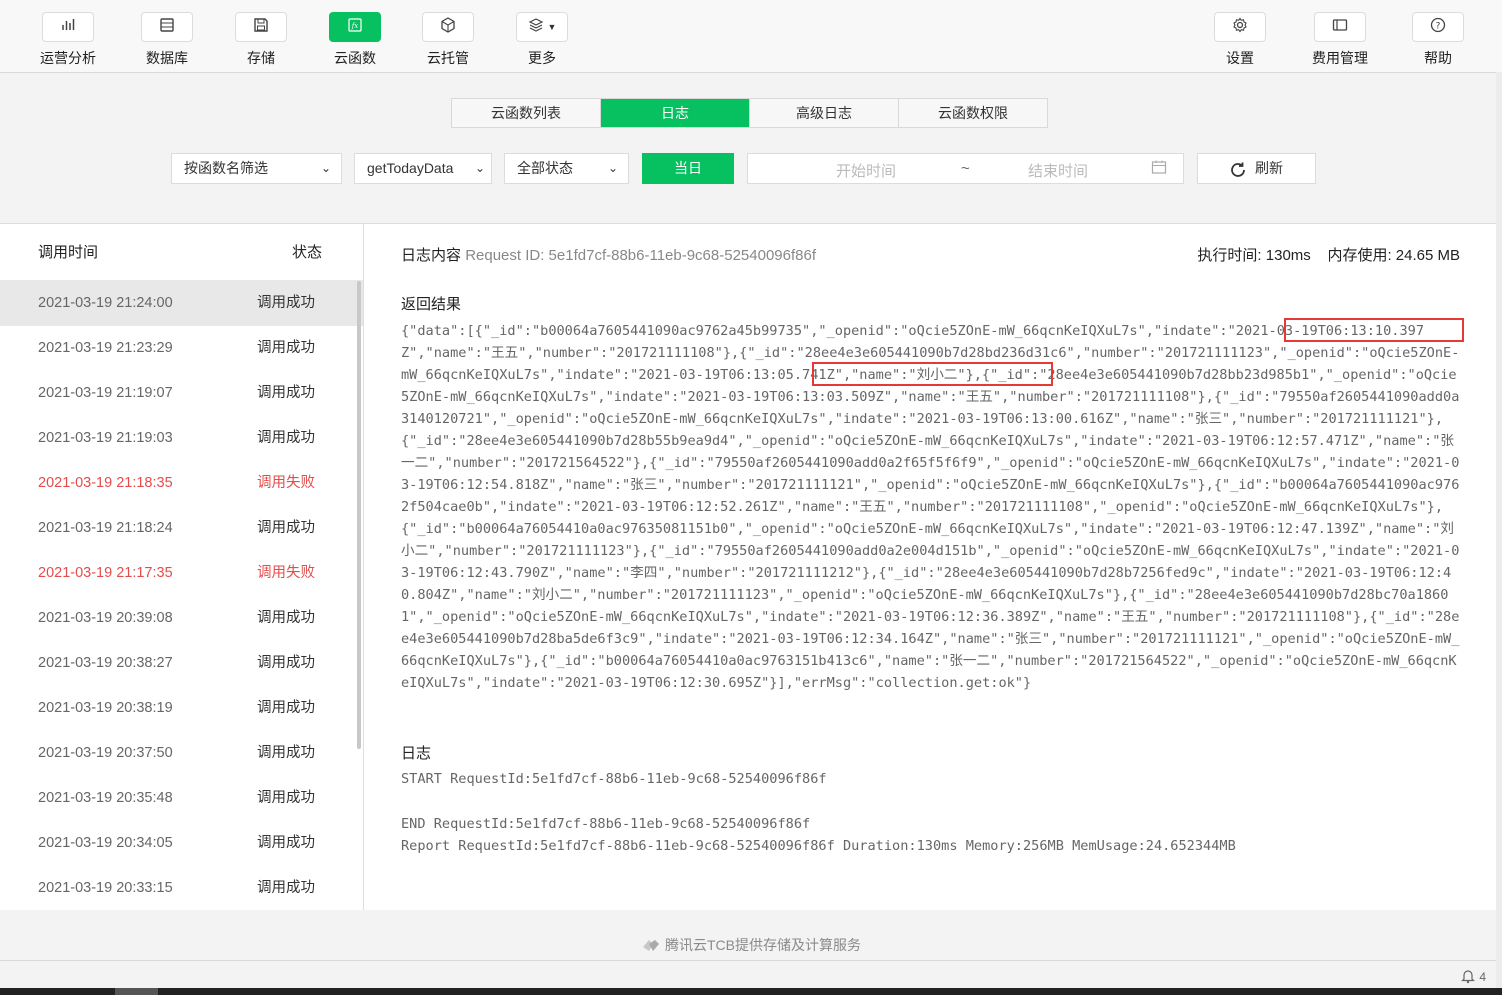  What do you see at coordinates (105, 393) in the screenshot?
I see `invocation-time: 2021-03-19 21:19:07` at bounding box center [105, 393].